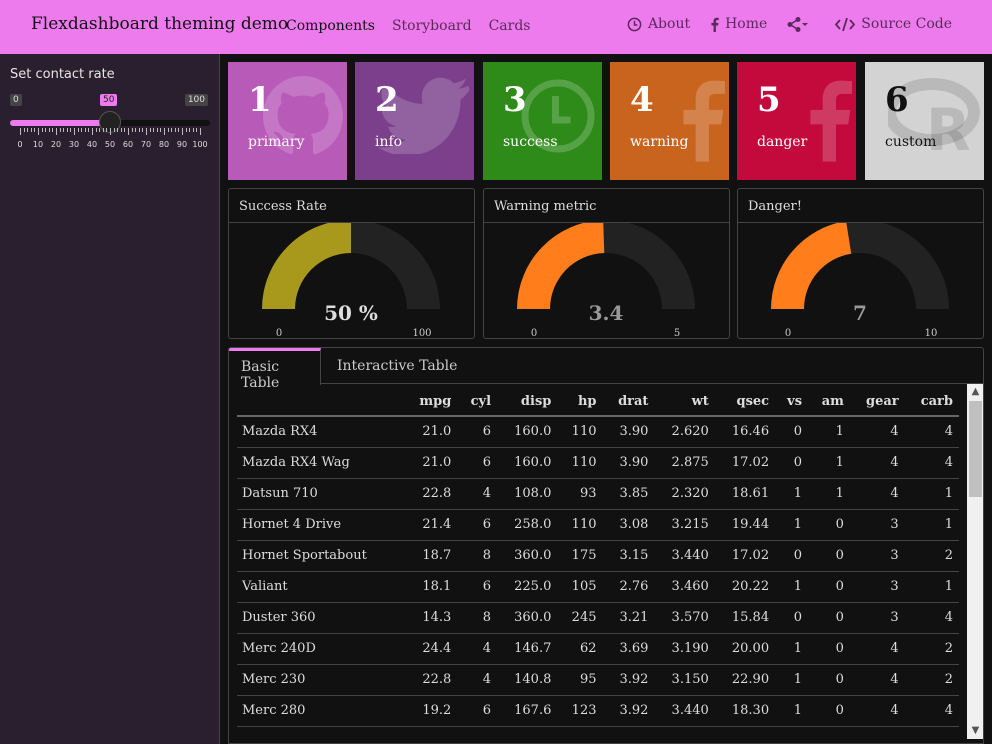 The height and width of the screenshot is (744, 992). I want to click on row-name-cell: Merc 280, so click(320, 711).